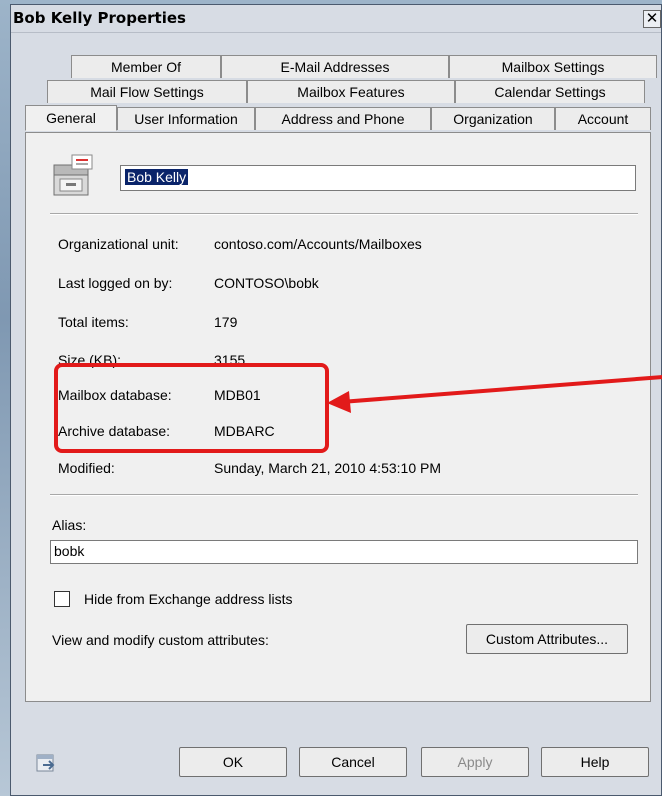 Image resolution: width=662 pixels, height=796 pixels. I want to click on alias-value: bobk, so click(69, 551).